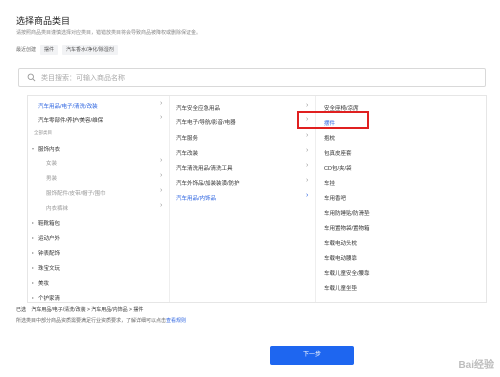 The height and width of the screenshot is (377, 500). Describe the element at coordinates (329, 138) in the screenshot. I see `category-item: 抱枕` at that location.